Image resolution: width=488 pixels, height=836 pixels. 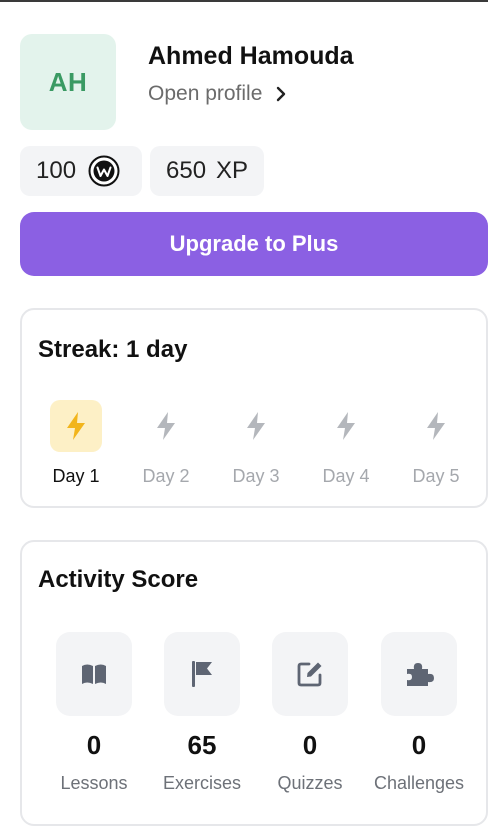 I want to click on user-name: Ahmed Hamouda, so click(x=251, y=56).